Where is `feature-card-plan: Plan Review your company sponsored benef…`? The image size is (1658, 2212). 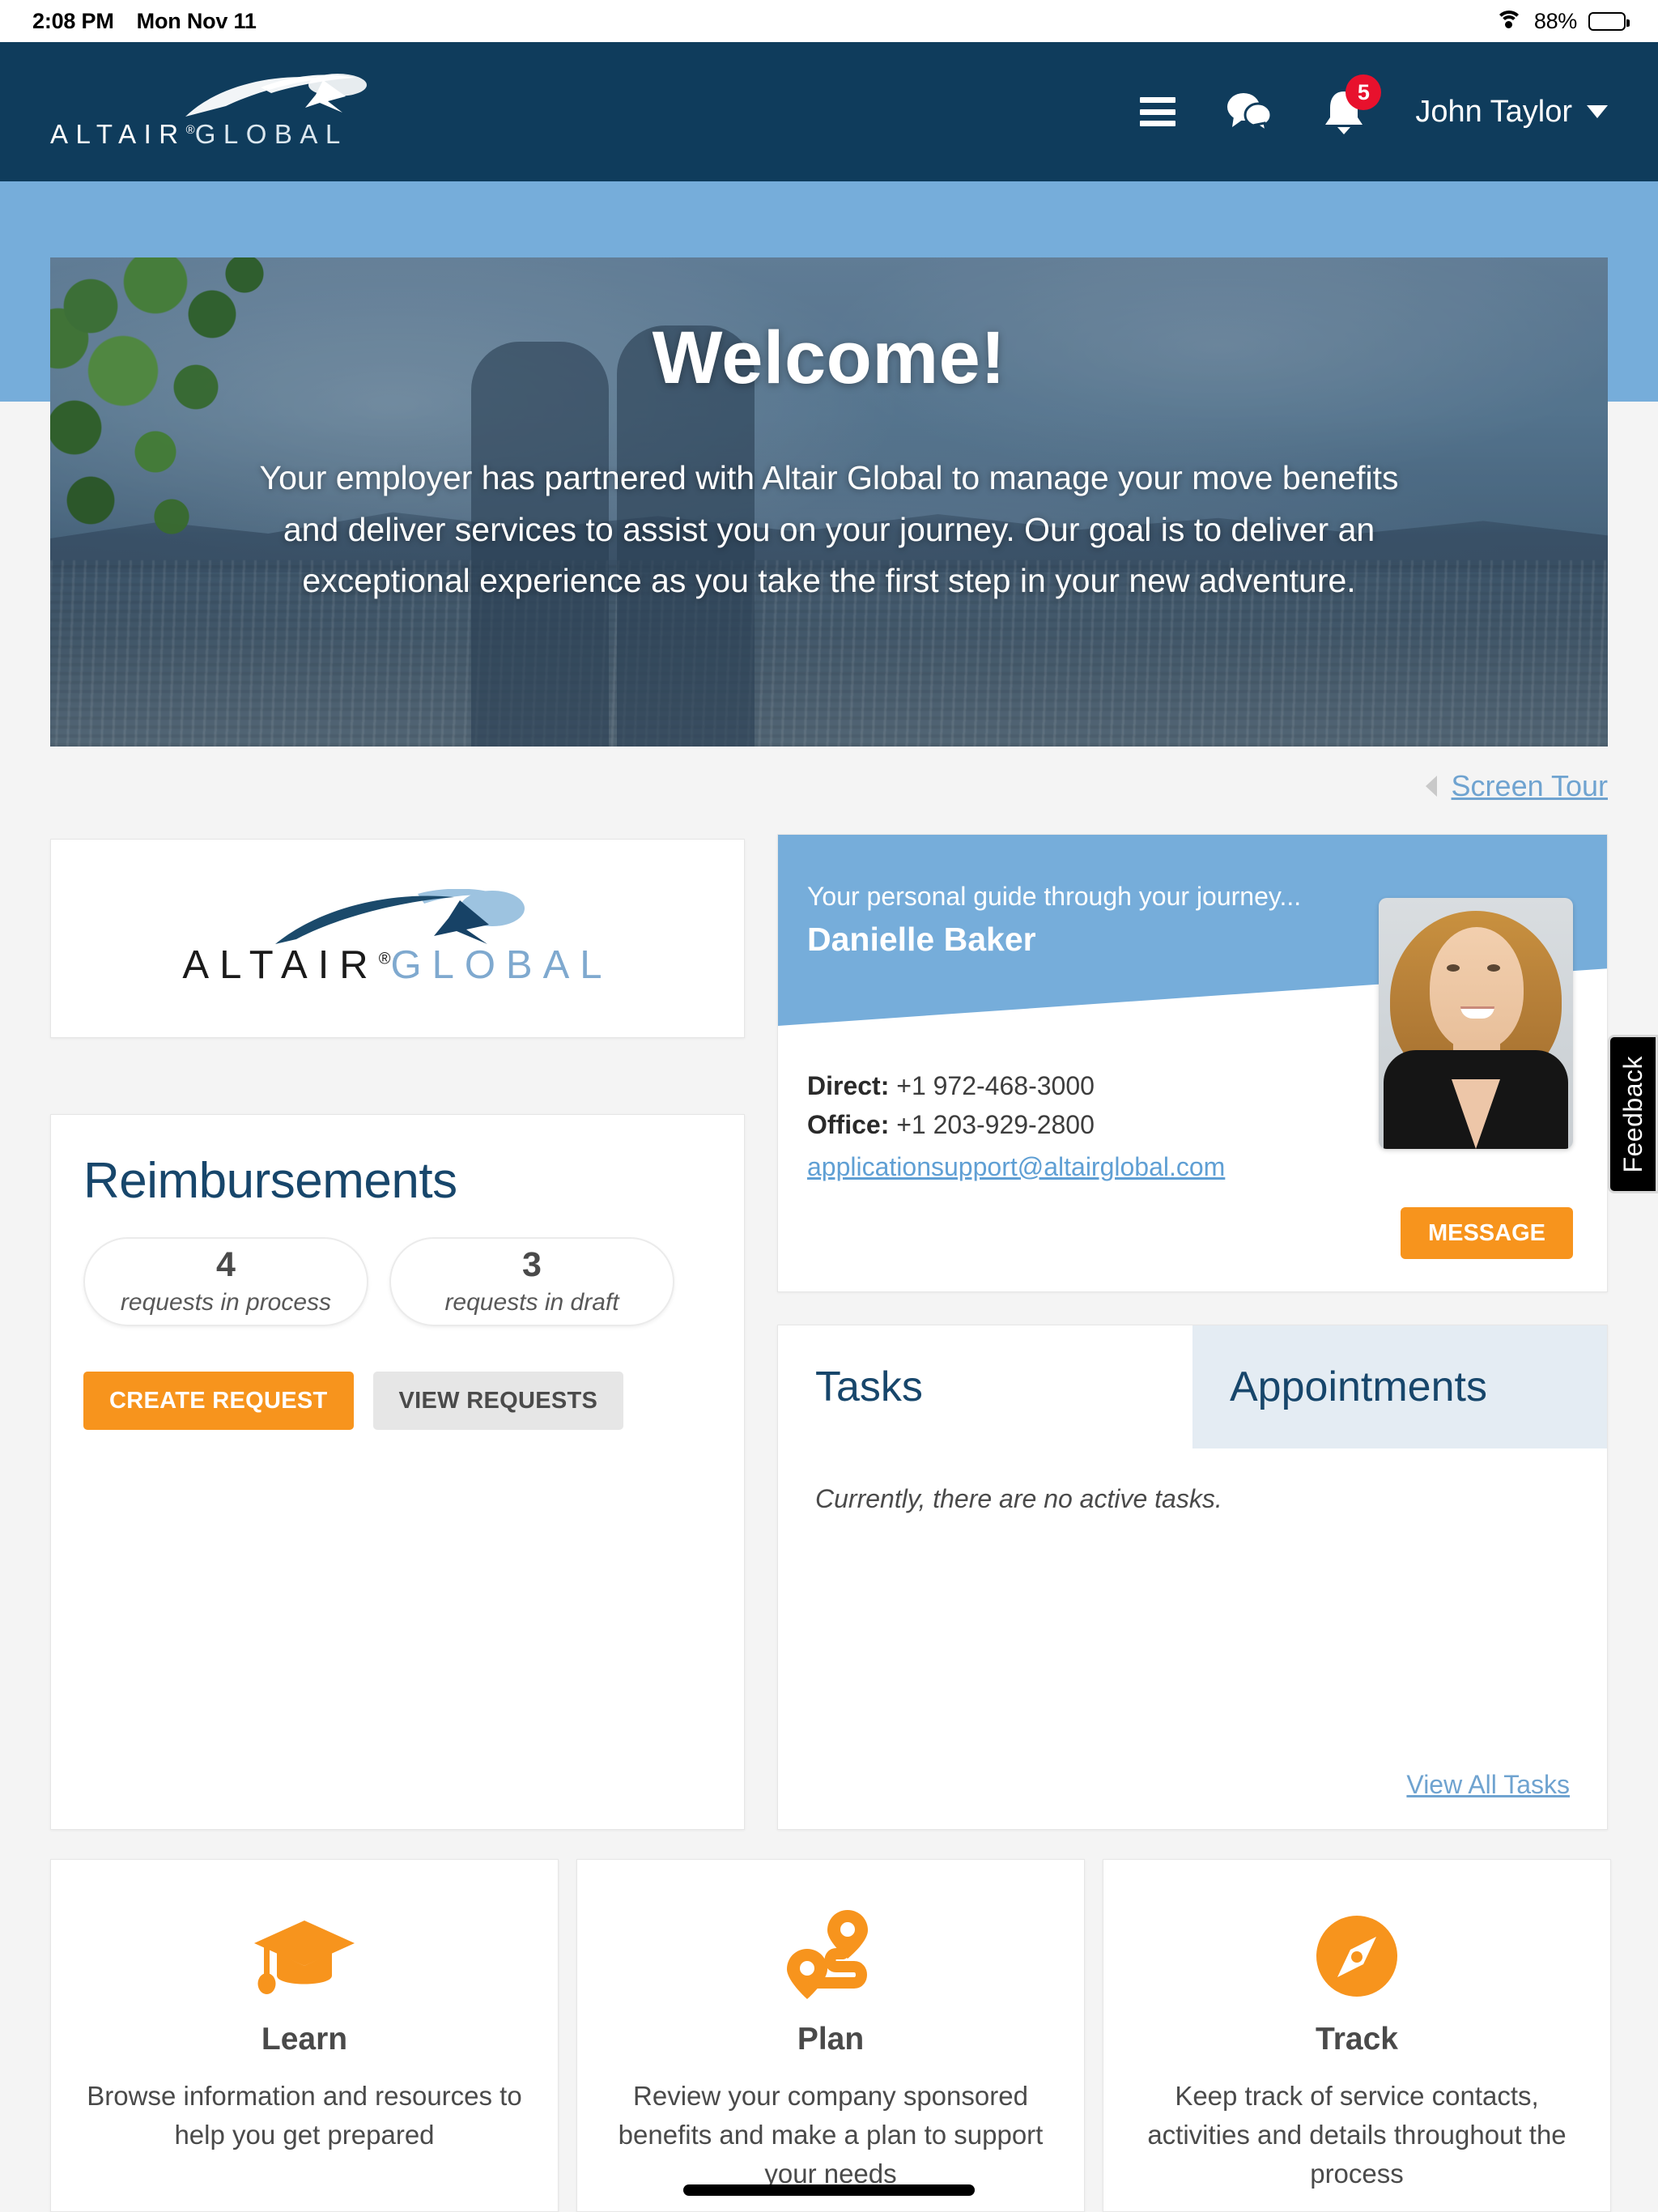
feature-card-plan: Plan Review your company sponsored benef… is located at coordinates (830, 2036).